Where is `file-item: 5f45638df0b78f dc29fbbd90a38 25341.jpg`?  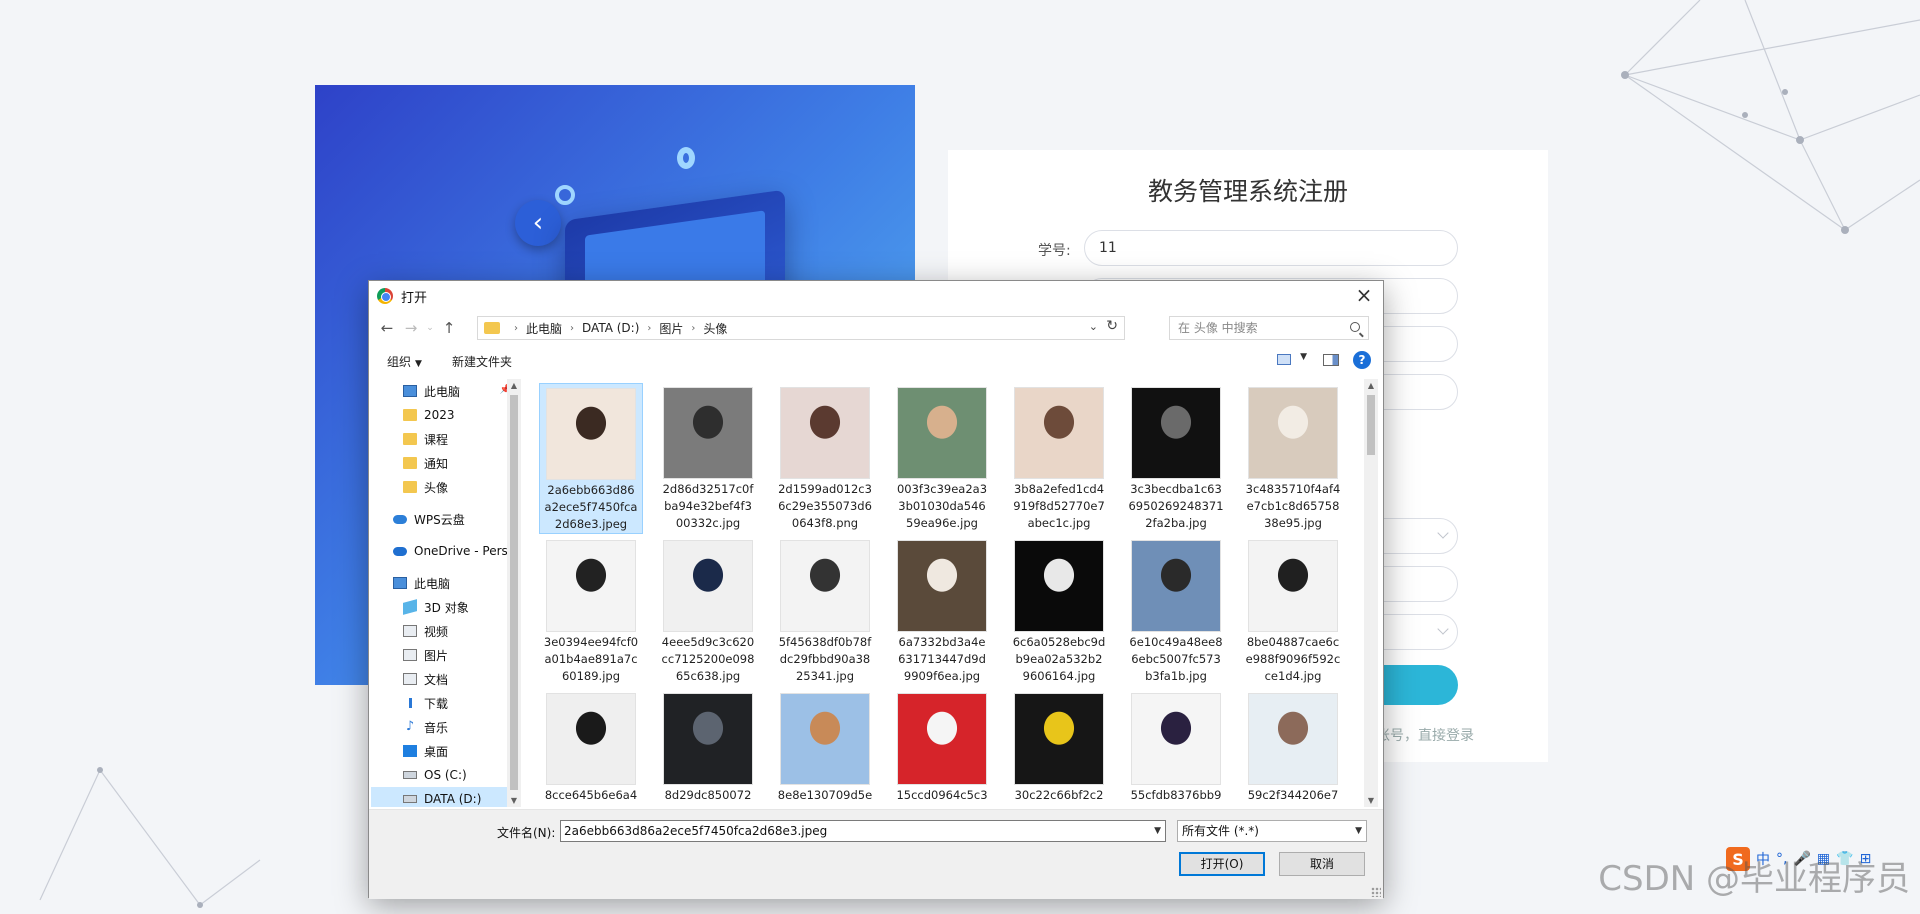
file-item: 5f45638df0b78f dc29fbbd90a38 25341.jpg is located at coordinates (825, 610).